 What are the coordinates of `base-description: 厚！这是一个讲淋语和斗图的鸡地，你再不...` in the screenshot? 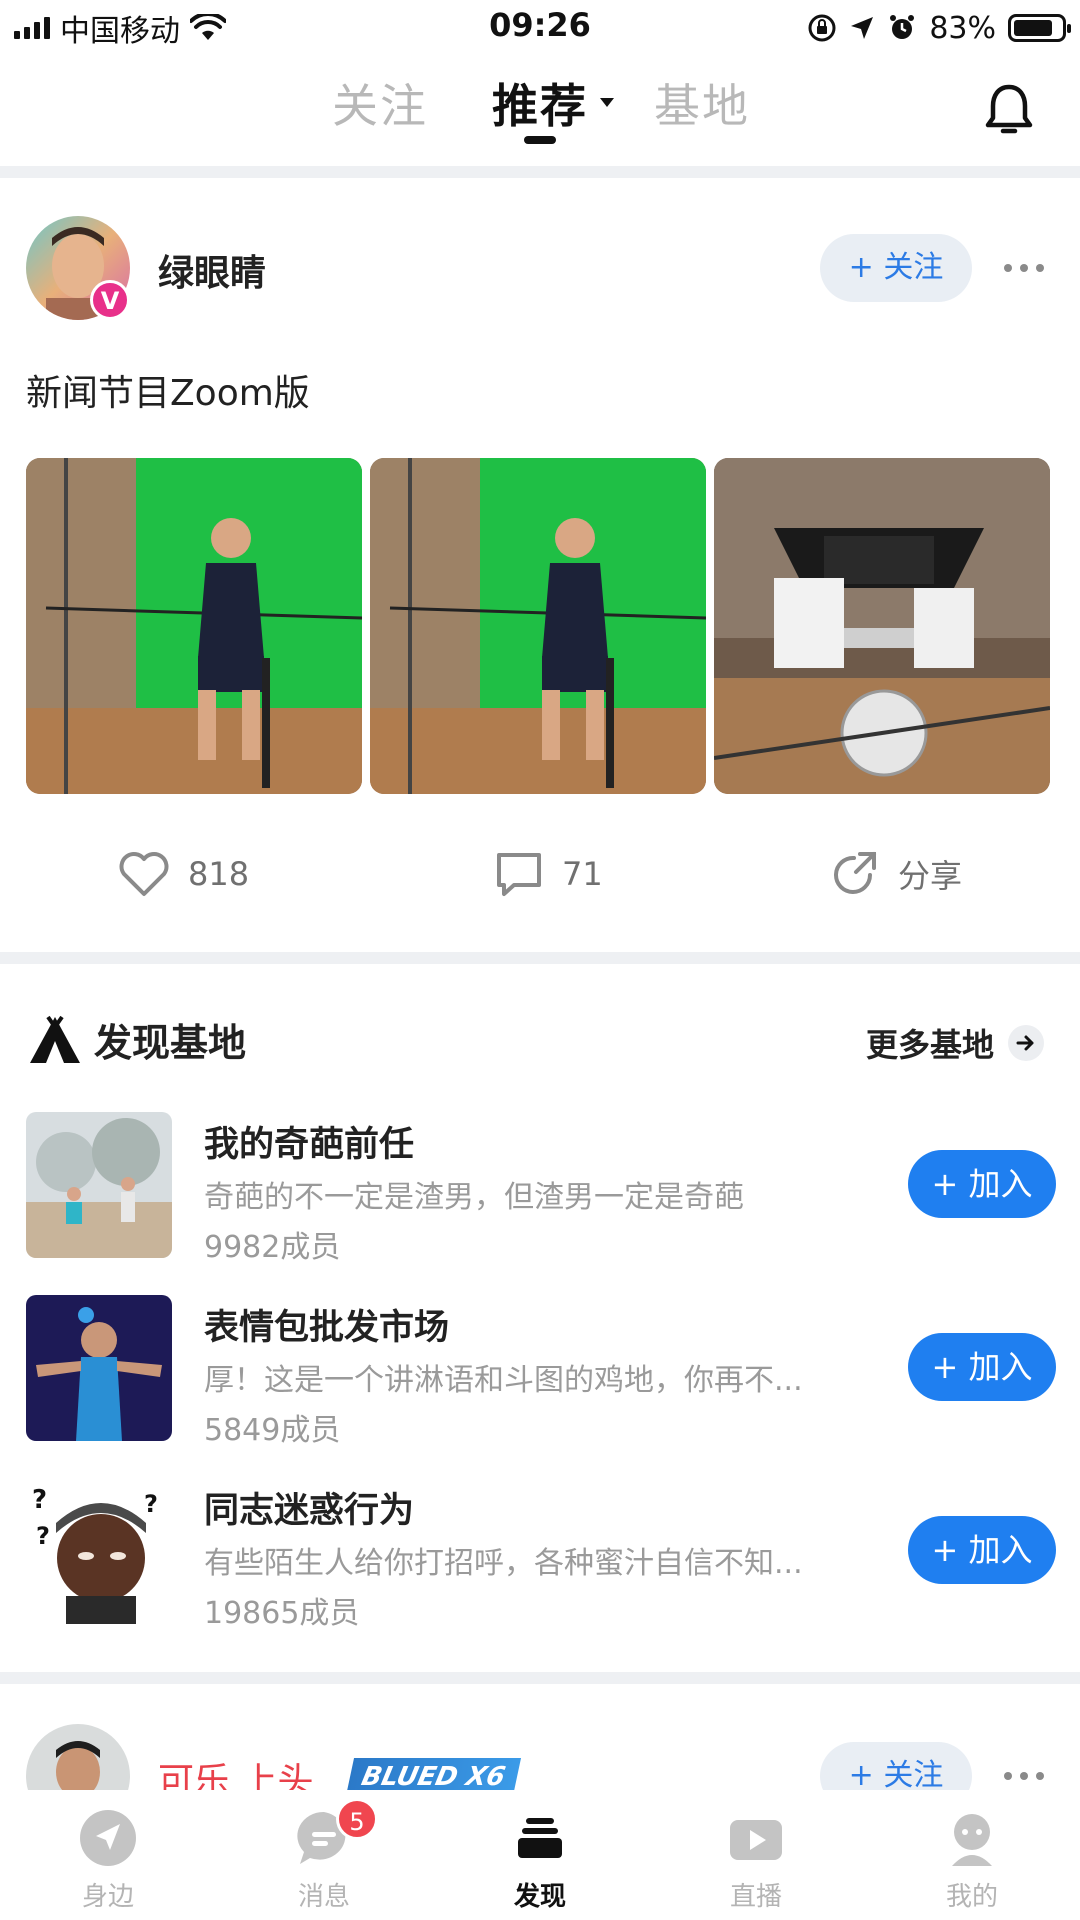 It's located at (503, 1380).